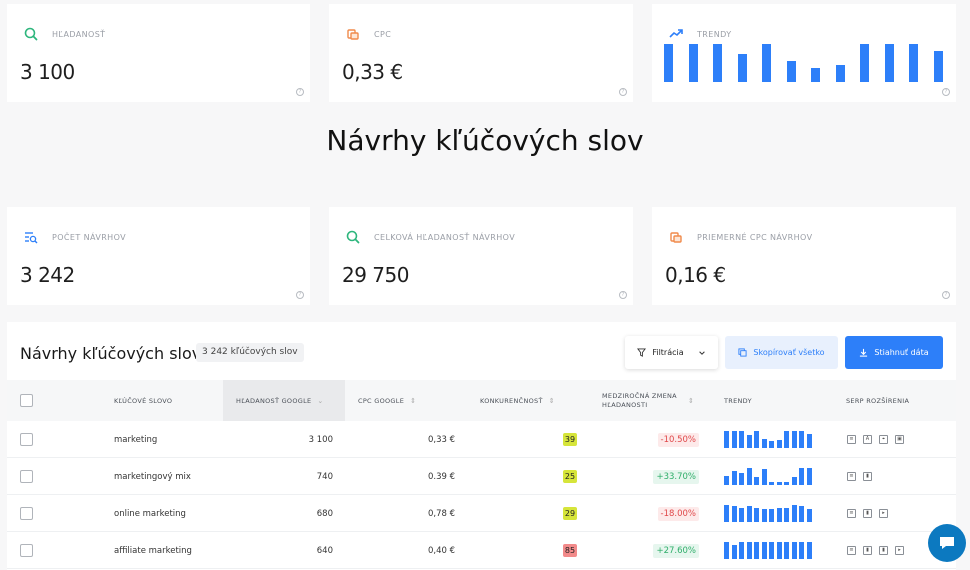  Describe the element at coordinates (899, 550) in the screenshot. I see `video-icon: ▸` at that location.